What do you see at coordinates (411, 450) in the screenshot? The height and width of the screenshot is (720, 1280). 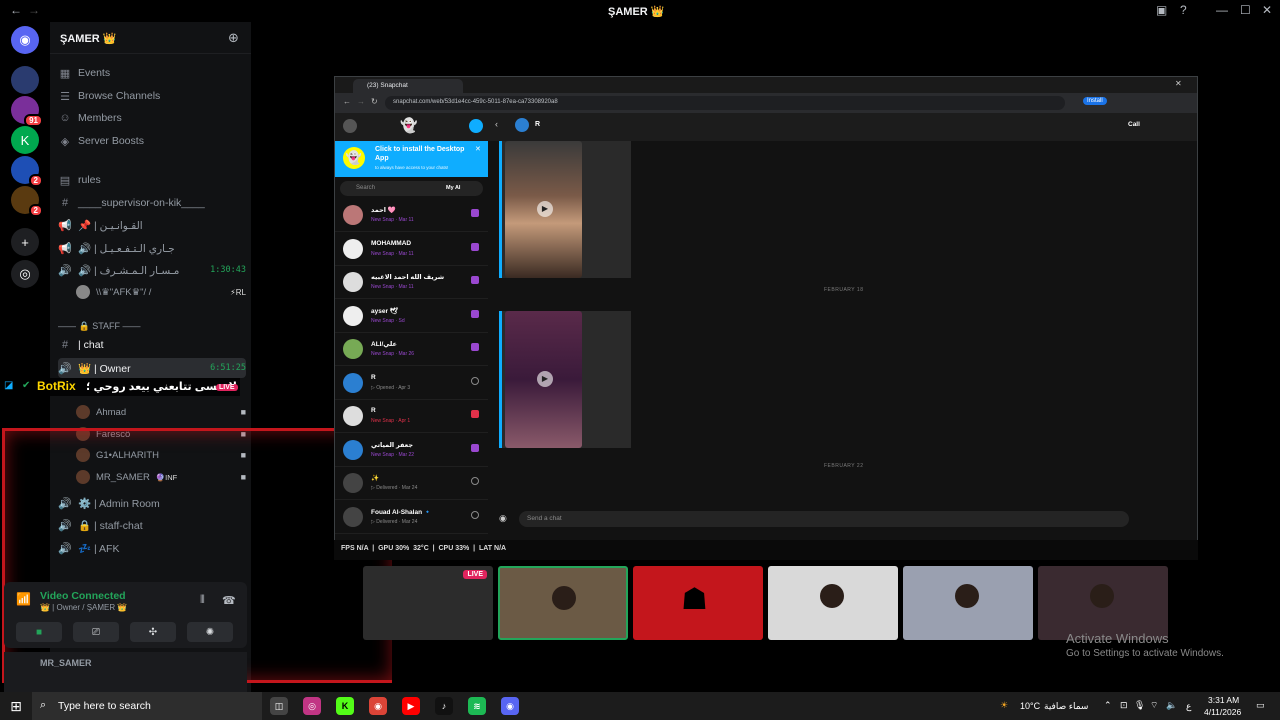 I see `chat-row: جعفر المياتي New Snap · Mar 22` at bounding box center [411, 450].